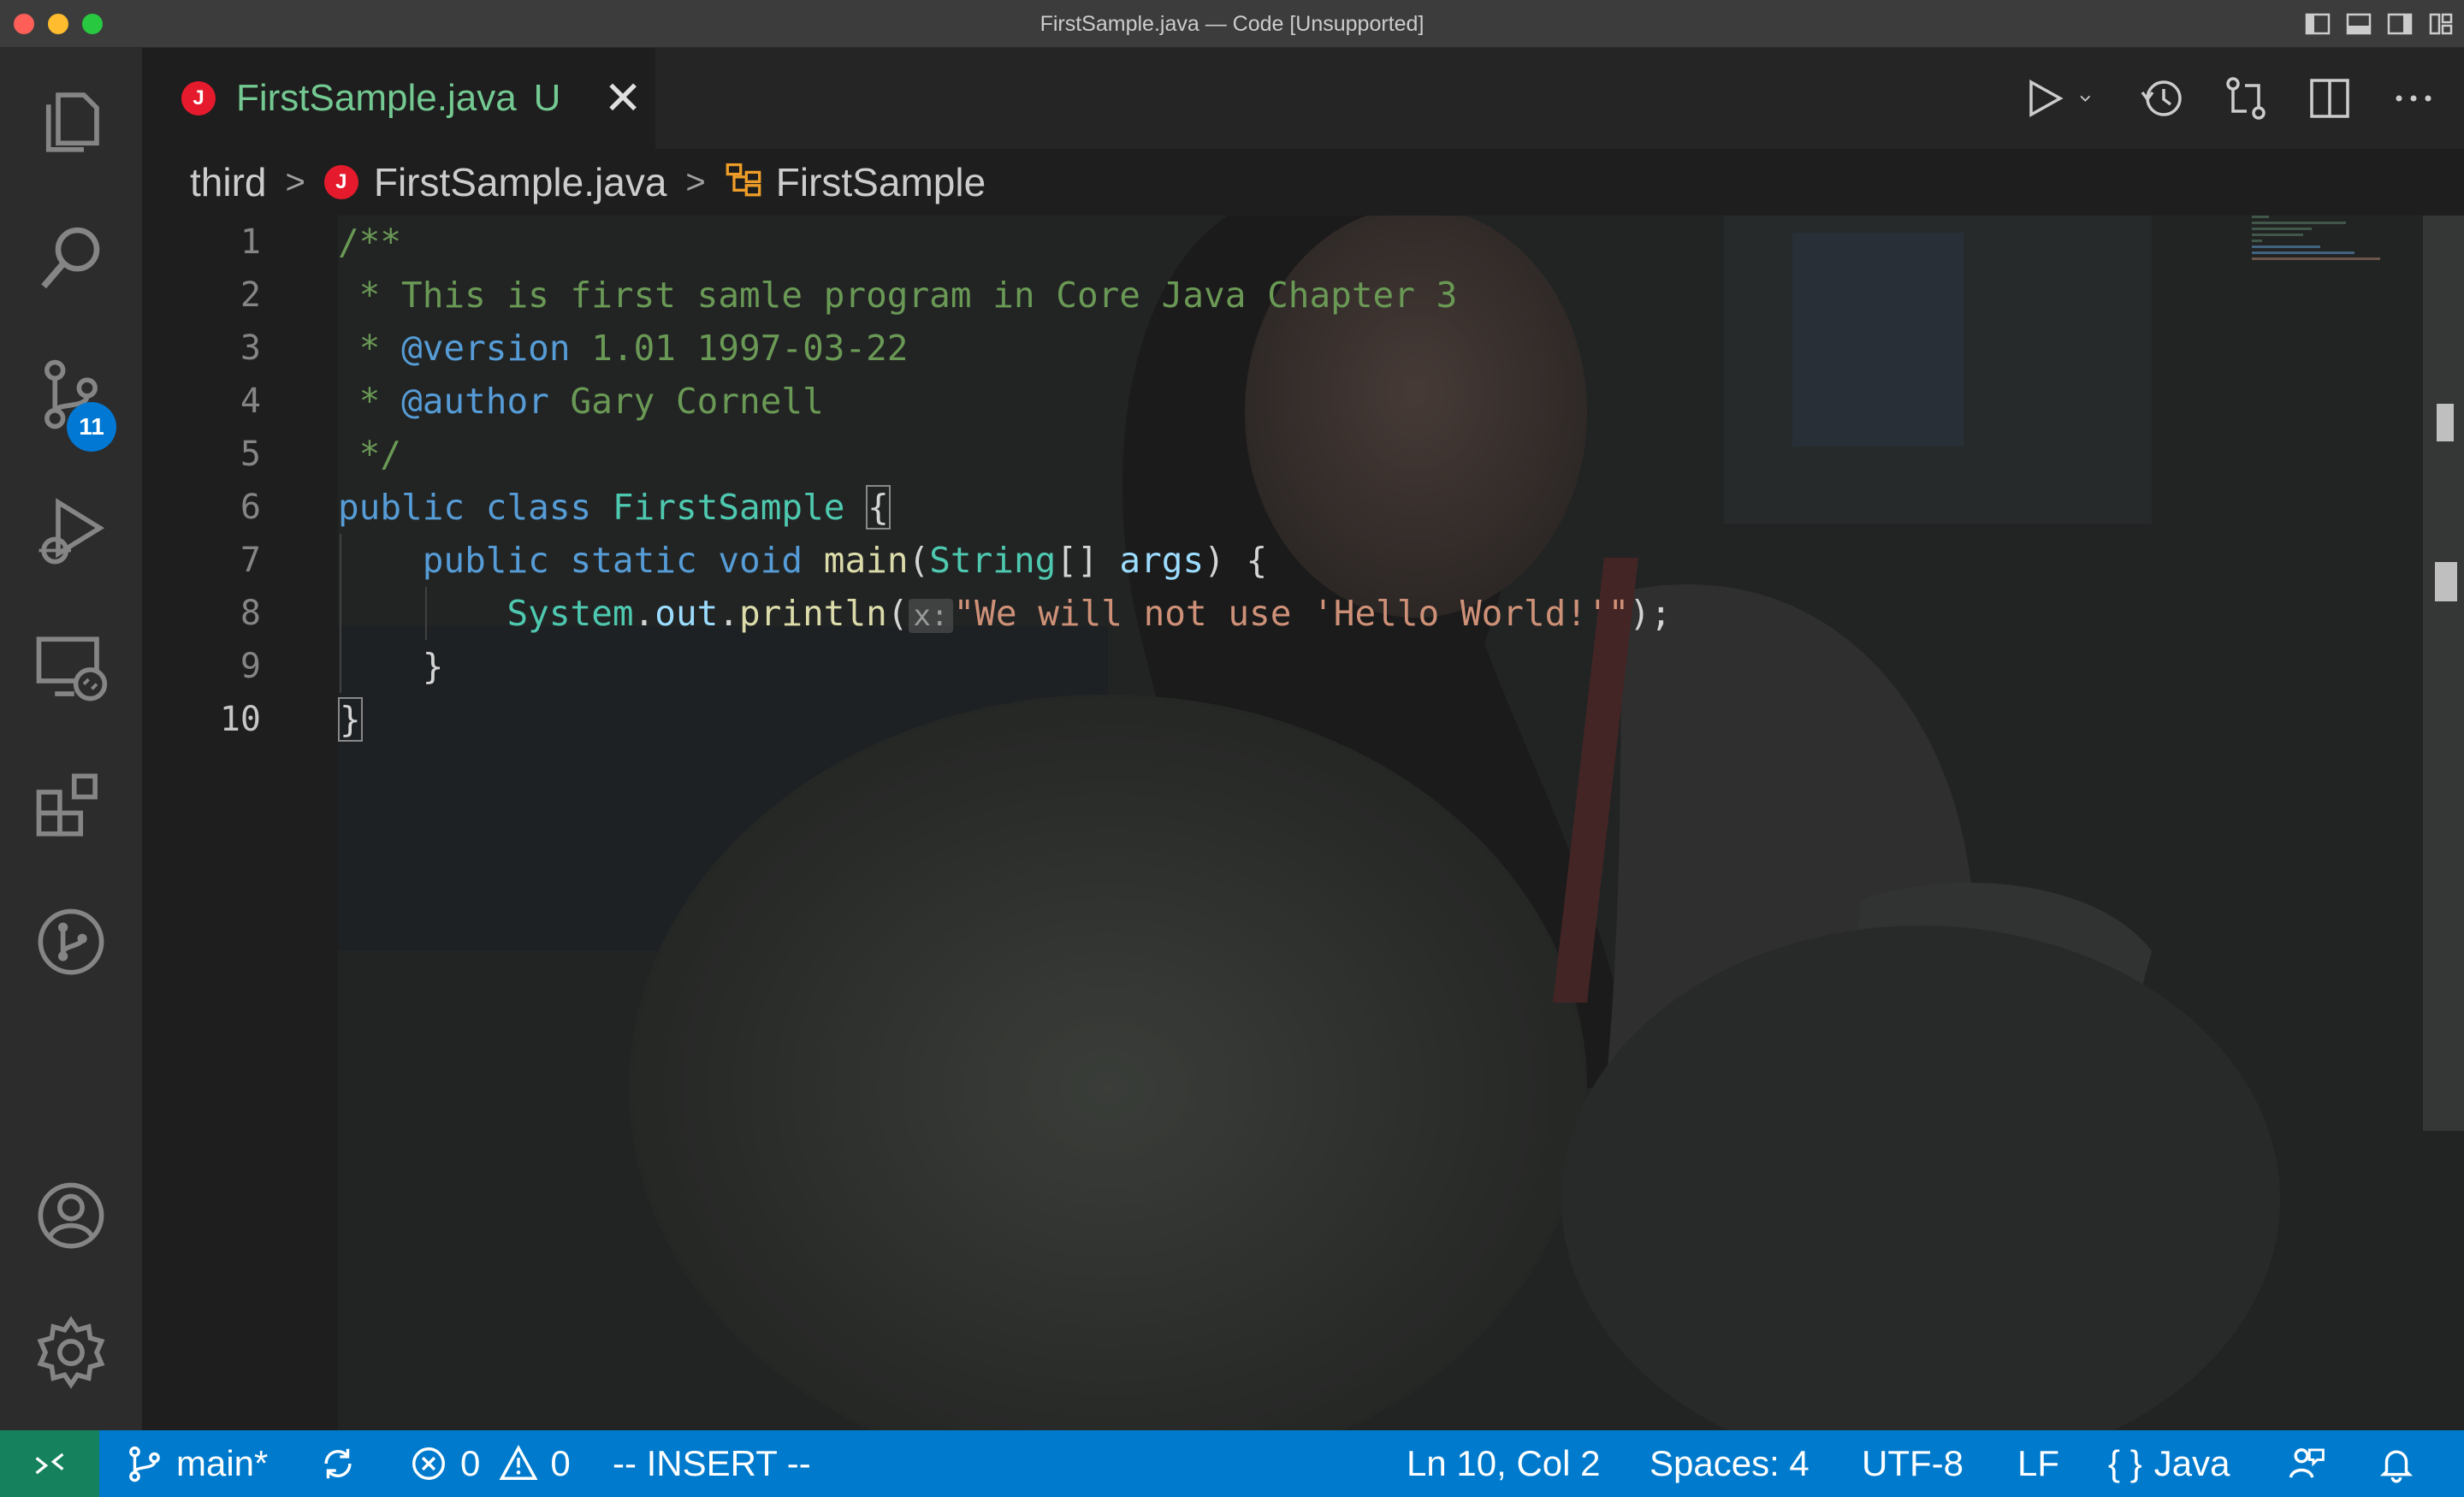  I want to click on notifications-bell-icon, so click(2396, 1463).